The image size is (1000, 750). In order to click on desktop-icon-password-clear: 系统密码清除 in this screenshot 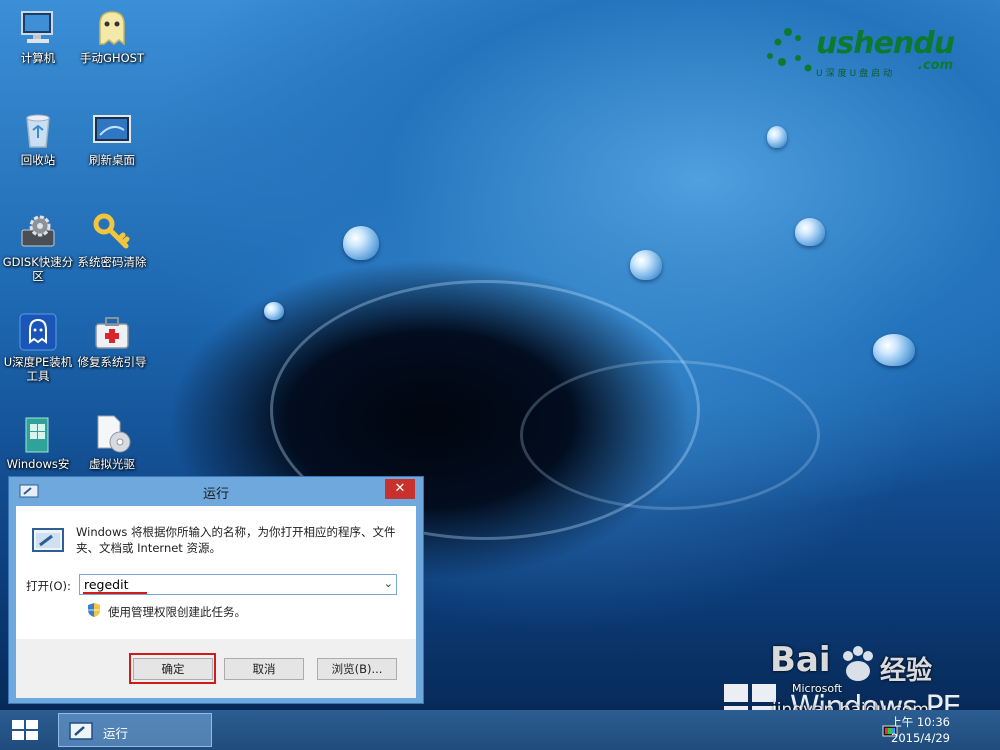, I will do `click(112, 240)`.